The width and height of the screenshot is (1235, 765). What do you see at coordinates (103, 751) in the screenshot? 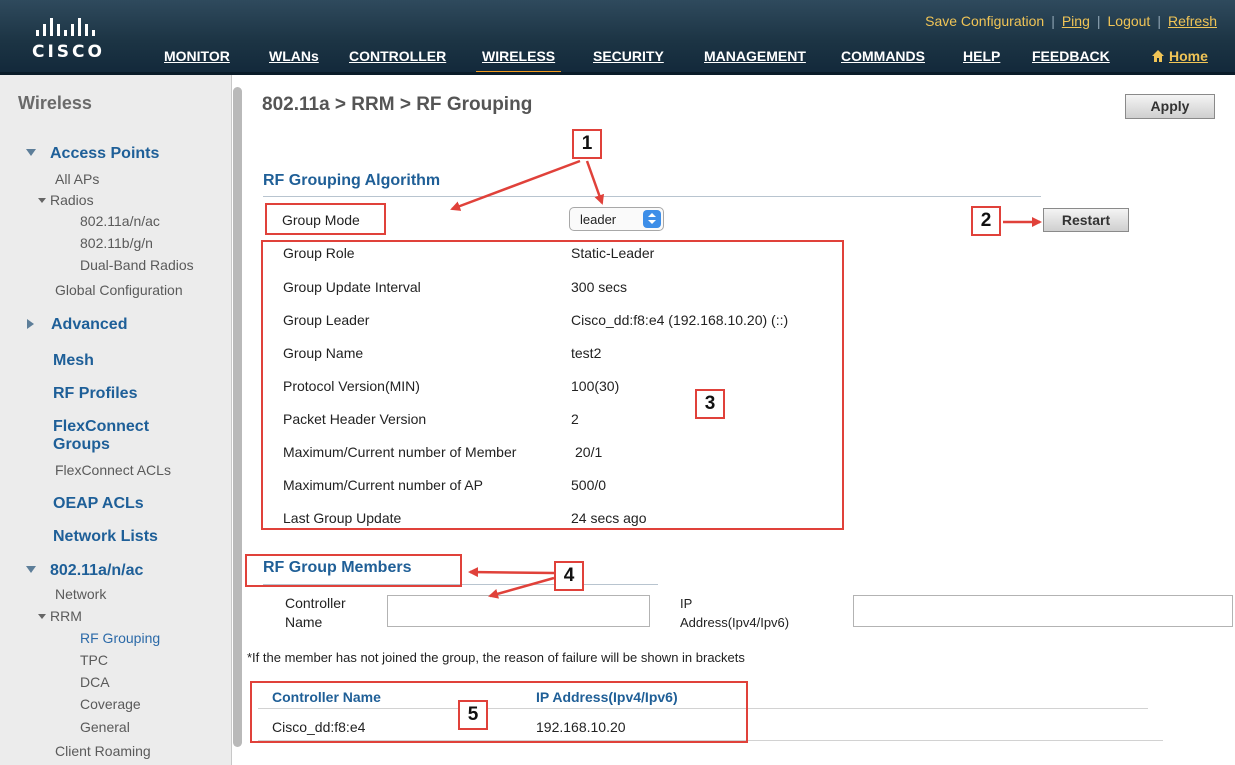
I see `sidebar-item-client-roaming: Client Roaming` at bounding box center [103, 751].